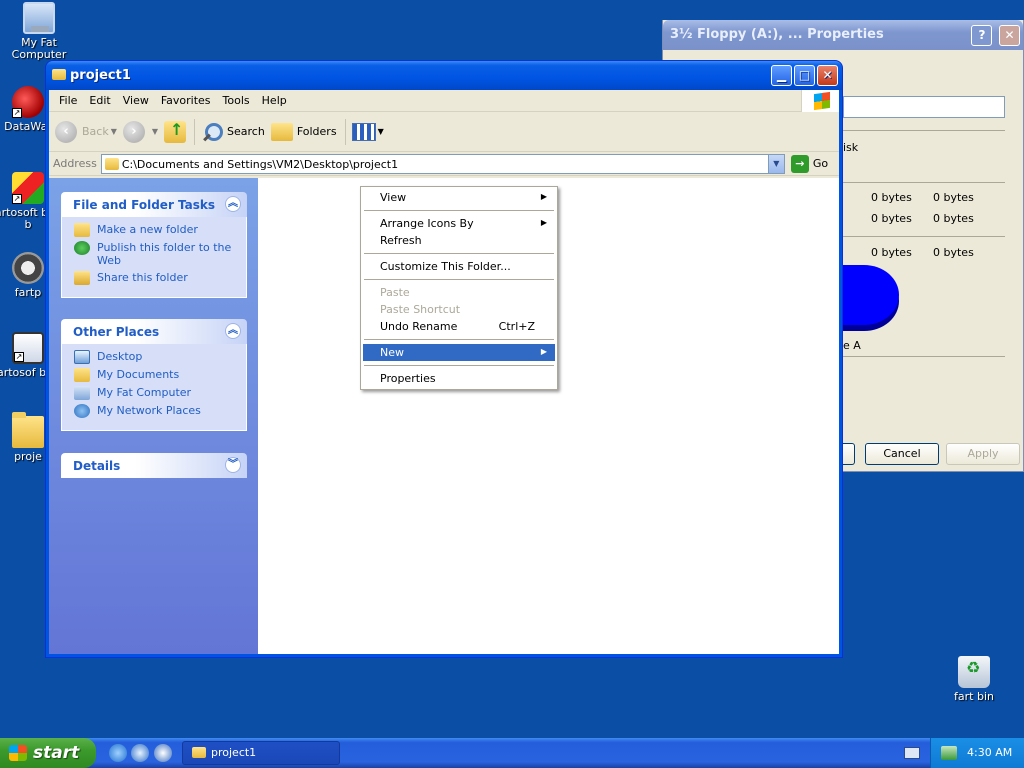 This screenshot has width=1024, height=768. I want to click on folders-button: Folders, so click(303, 131).